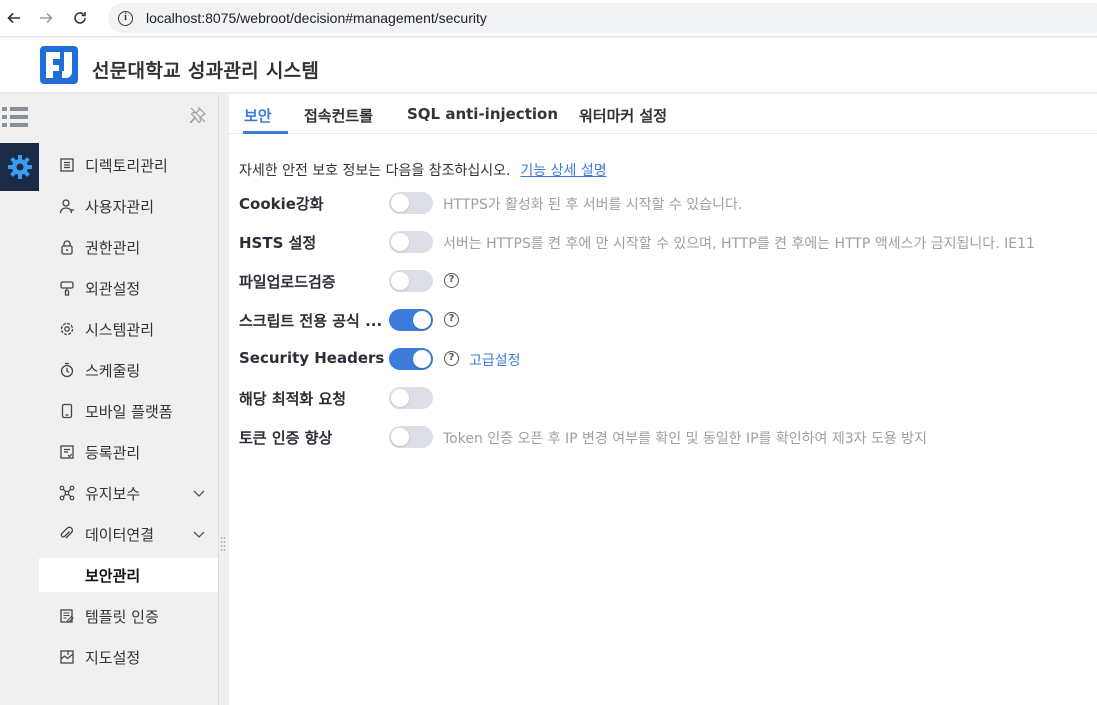 Image resolution: width=1097 pixels, height=705 pixels. Describe the element at coordinates (411, 320) in the screenshot. I see `script-toggle` at that location.